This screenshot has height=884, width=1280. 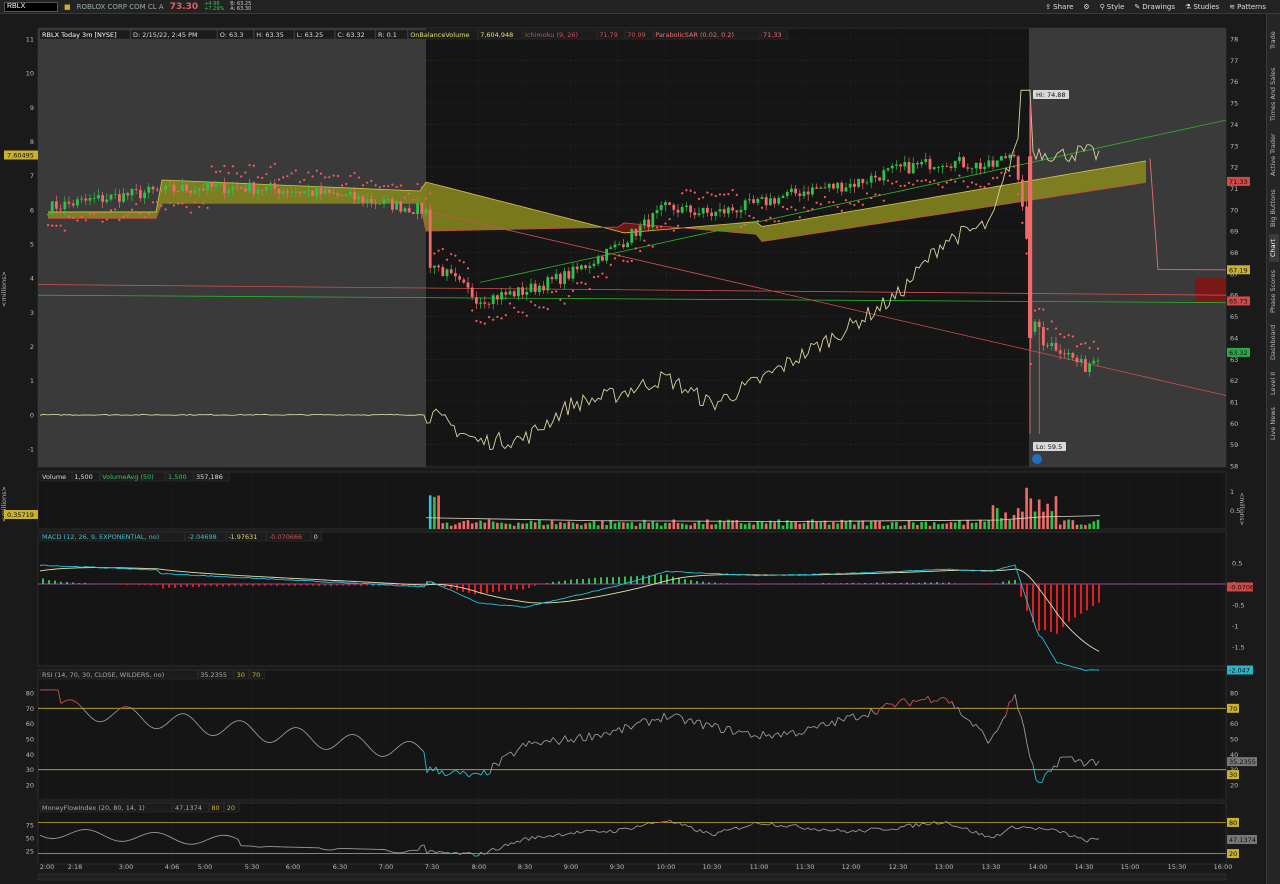 I want to click on tab-active-trader: Active Trader, so click(x=1274, y=155).